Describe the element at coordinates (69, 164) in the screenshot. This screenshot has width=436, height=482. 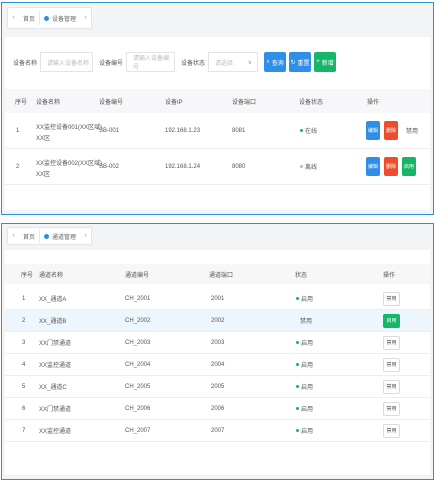
I see `device-name-cell: XX监控设备002(XX区域)` at that location.